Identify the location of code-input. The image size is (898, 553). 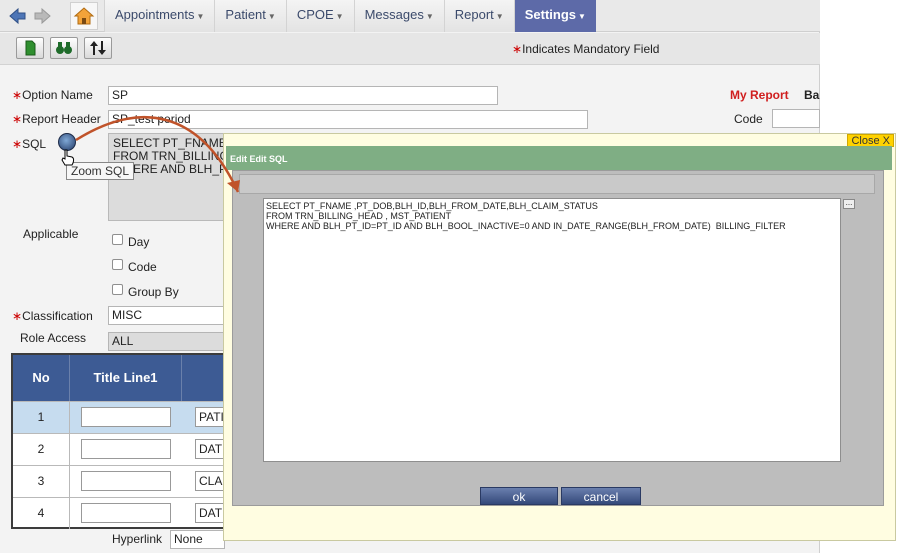
(796, 118).